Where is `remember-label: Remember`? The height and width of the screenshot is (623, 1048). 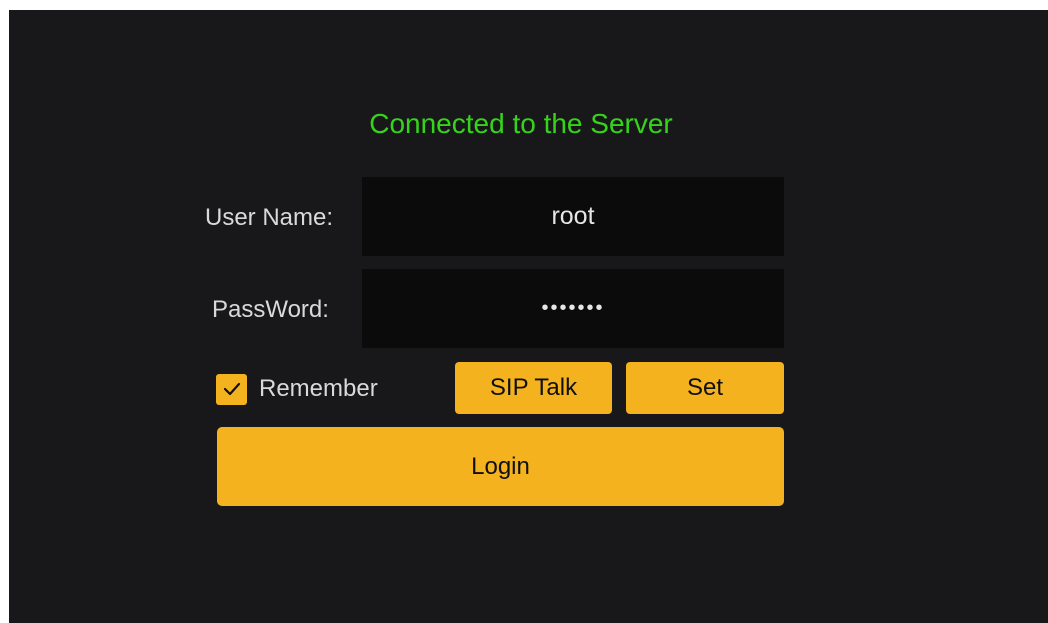 remember-label: Remember is located at coordinates (318, 388).